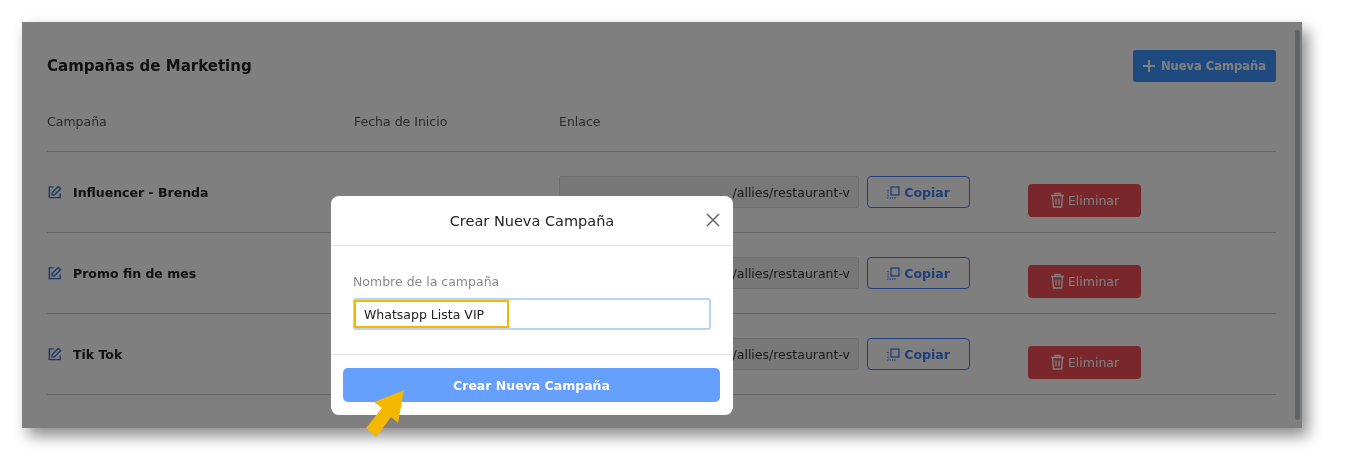 The height and width of the screenshot is (471, 1345). I want to click on scrollbar, so click(1297, 225).